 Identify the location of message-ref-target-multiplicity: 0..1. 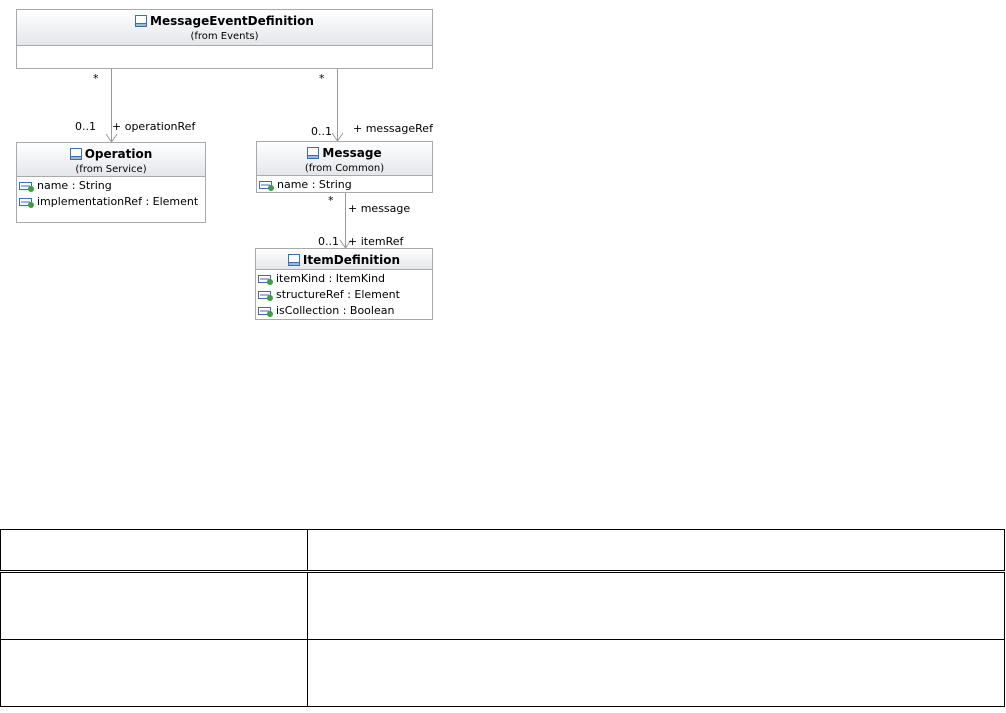
(321, 131).